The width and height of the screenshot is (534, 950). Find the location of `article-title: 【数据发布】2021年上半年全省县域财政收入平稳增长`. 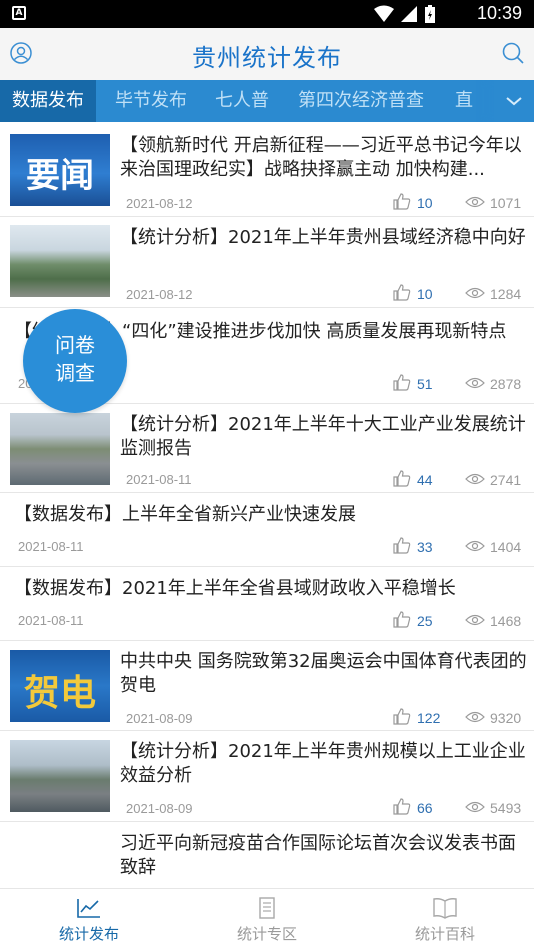

article-title: 【数据发布】2021年上半年全省县域财政收入平稳增长 is located at coordinates (270, 589).